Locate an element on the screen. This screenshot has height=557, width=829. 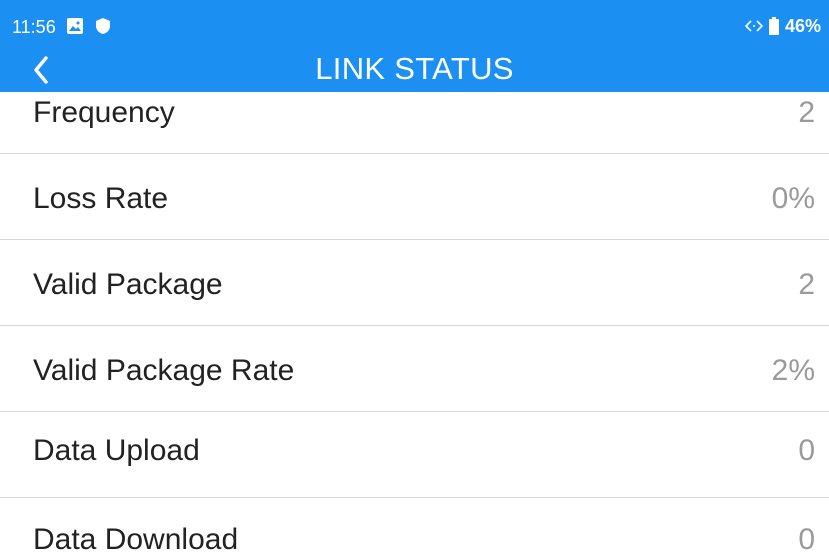
list-item-frequency: Frequency 2 is located at coordinates (414, 123).